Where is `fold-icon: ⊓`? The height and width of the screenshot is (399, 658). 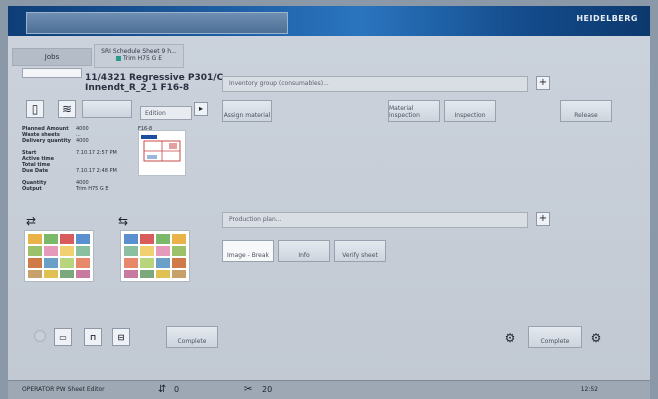 fold-icon: ⊓ is located at coordinates (93, 337).